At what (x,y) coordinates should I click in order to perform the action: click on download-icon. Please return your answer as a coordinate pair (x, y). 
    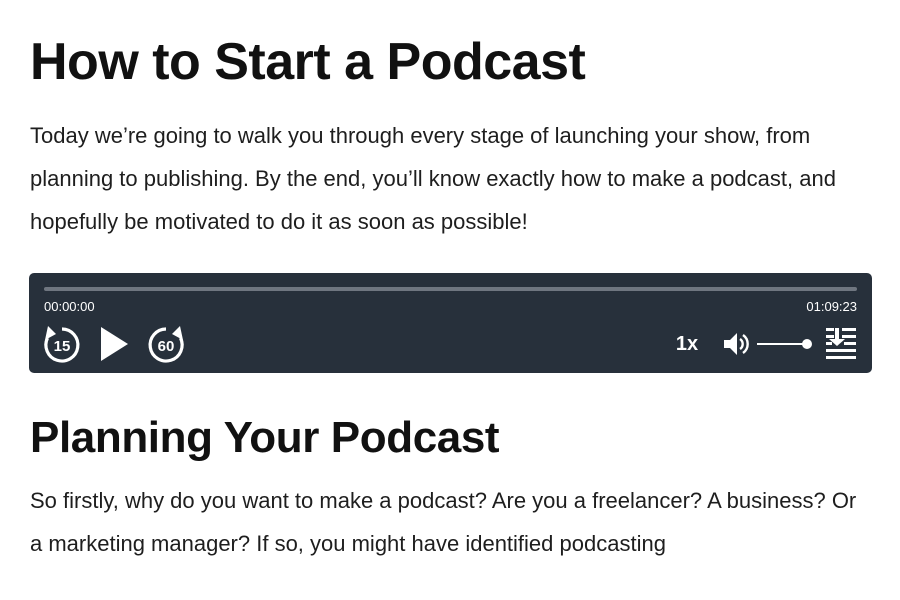
    Looking at the image, I should click on (841, 343).